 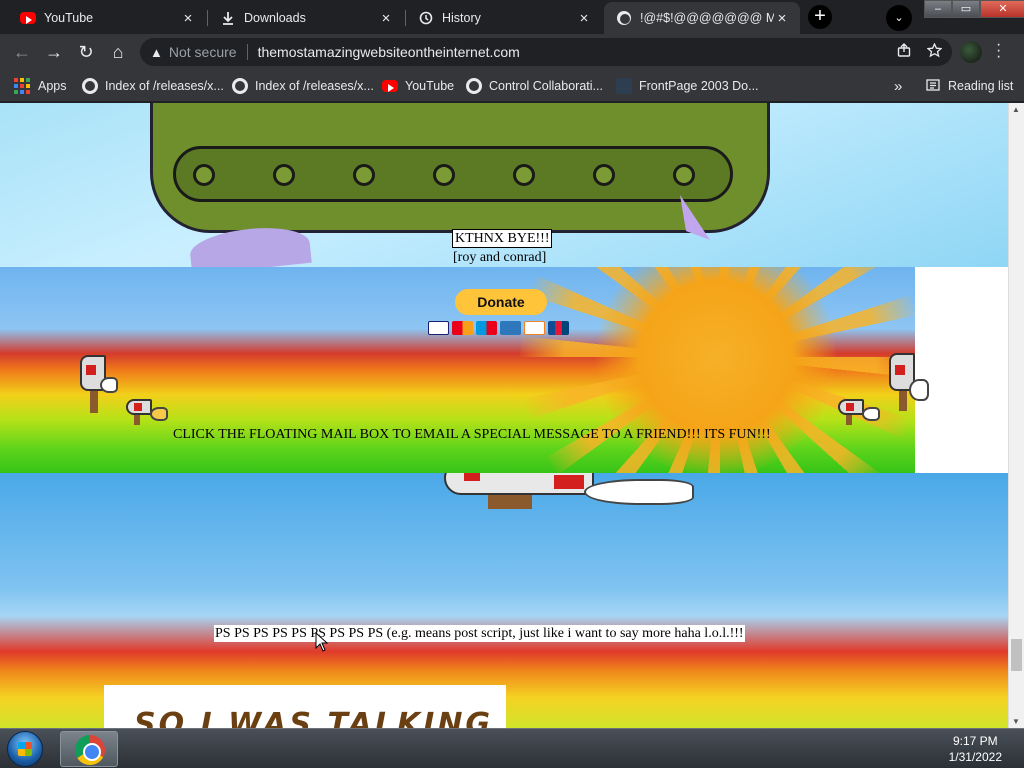 What do you see at coordinates (86, 52) in the screenshot?
I see `reload-button: ↻` at bounding box center [86, 52].